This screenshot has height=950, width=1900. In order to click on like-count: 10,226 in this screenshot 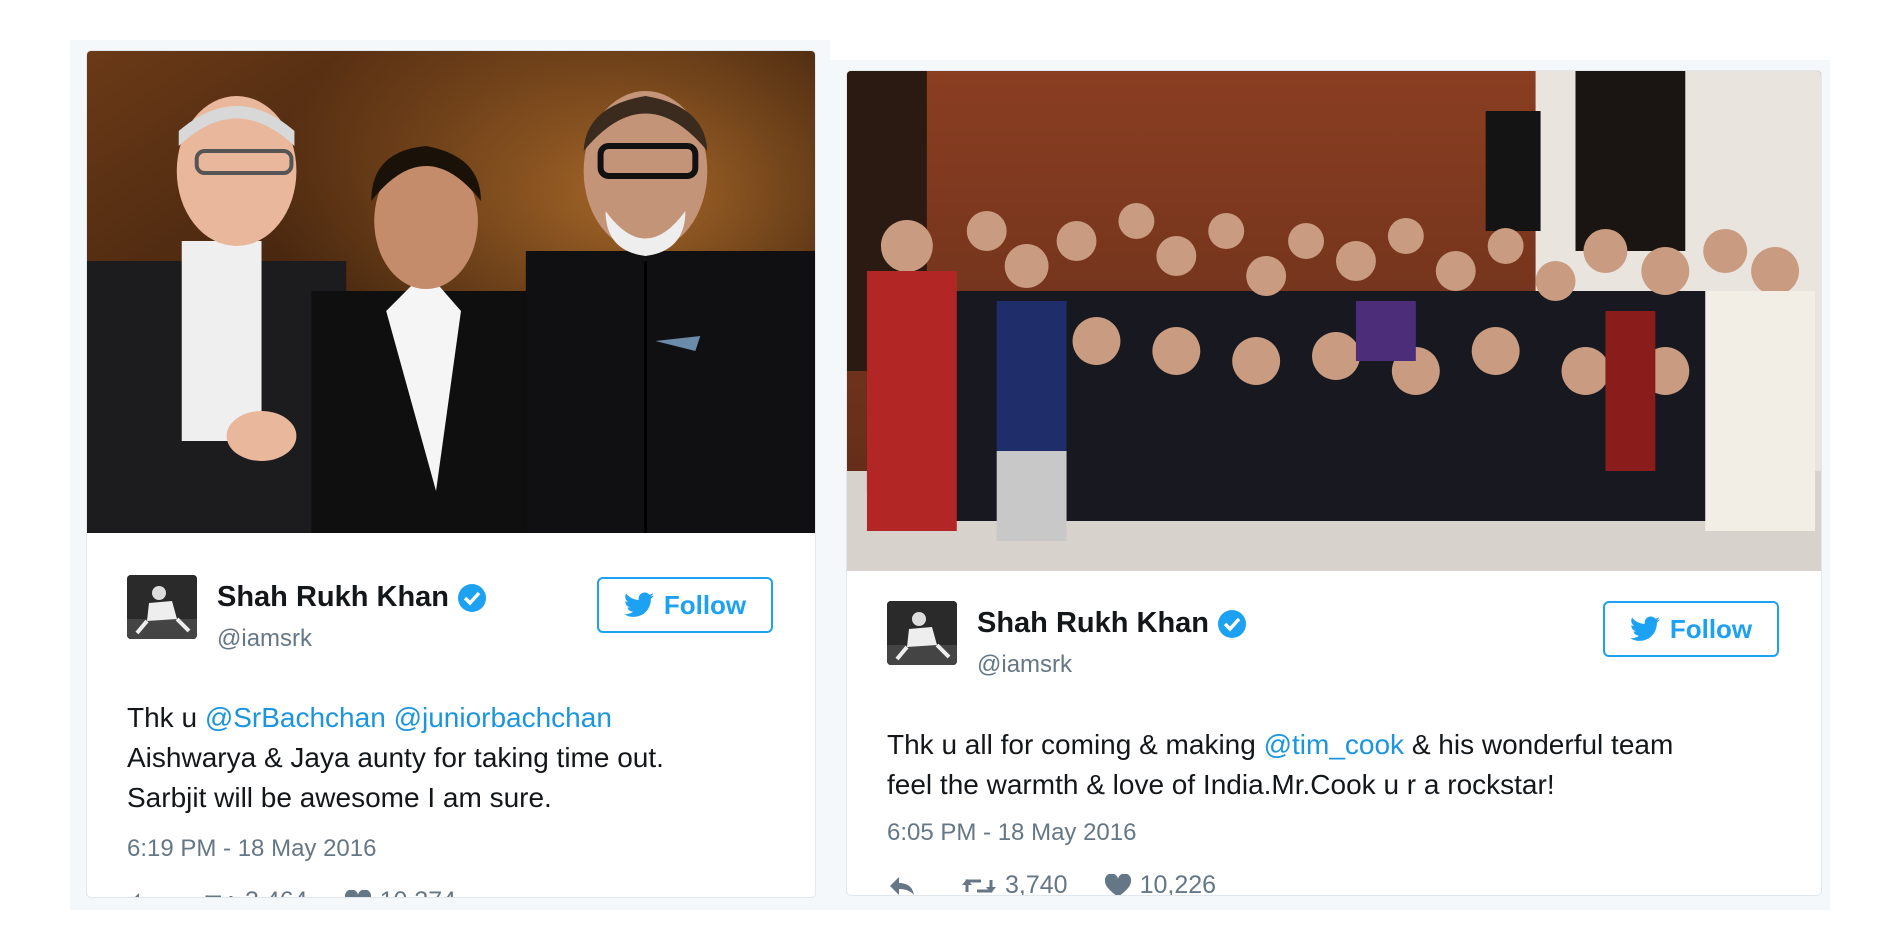, I will do `click(1178, 883)`.